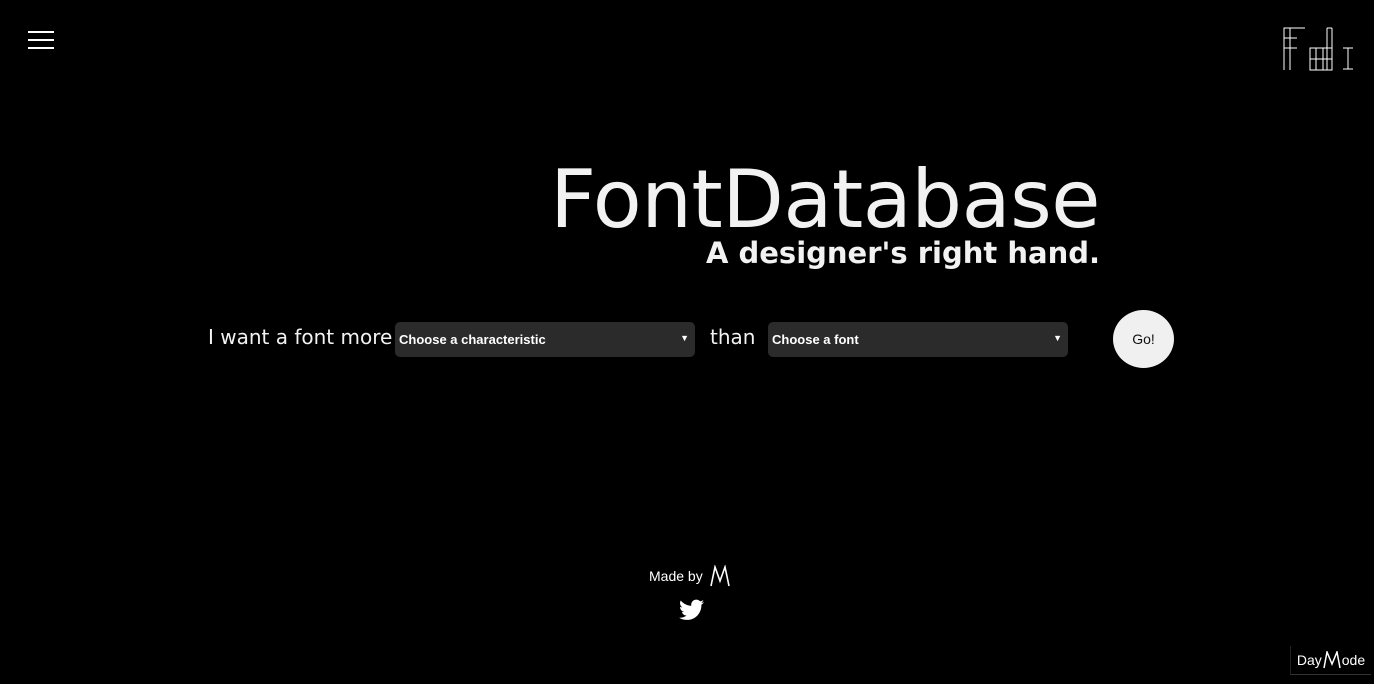  I want to click on day-mode-toggle: Day ode, so click(1330, 660).